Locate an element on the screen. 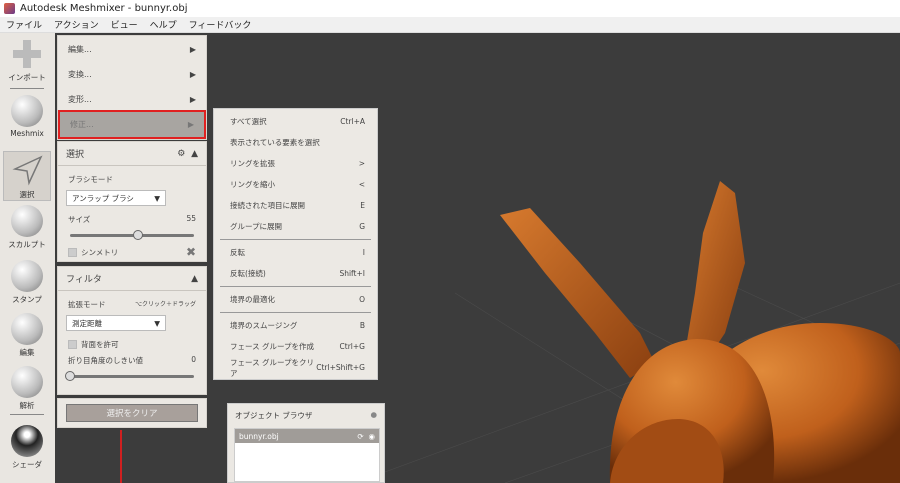 The width and height of the screenshot is (900, 483). select-arrow-icon is located at coordinates (27, 171).